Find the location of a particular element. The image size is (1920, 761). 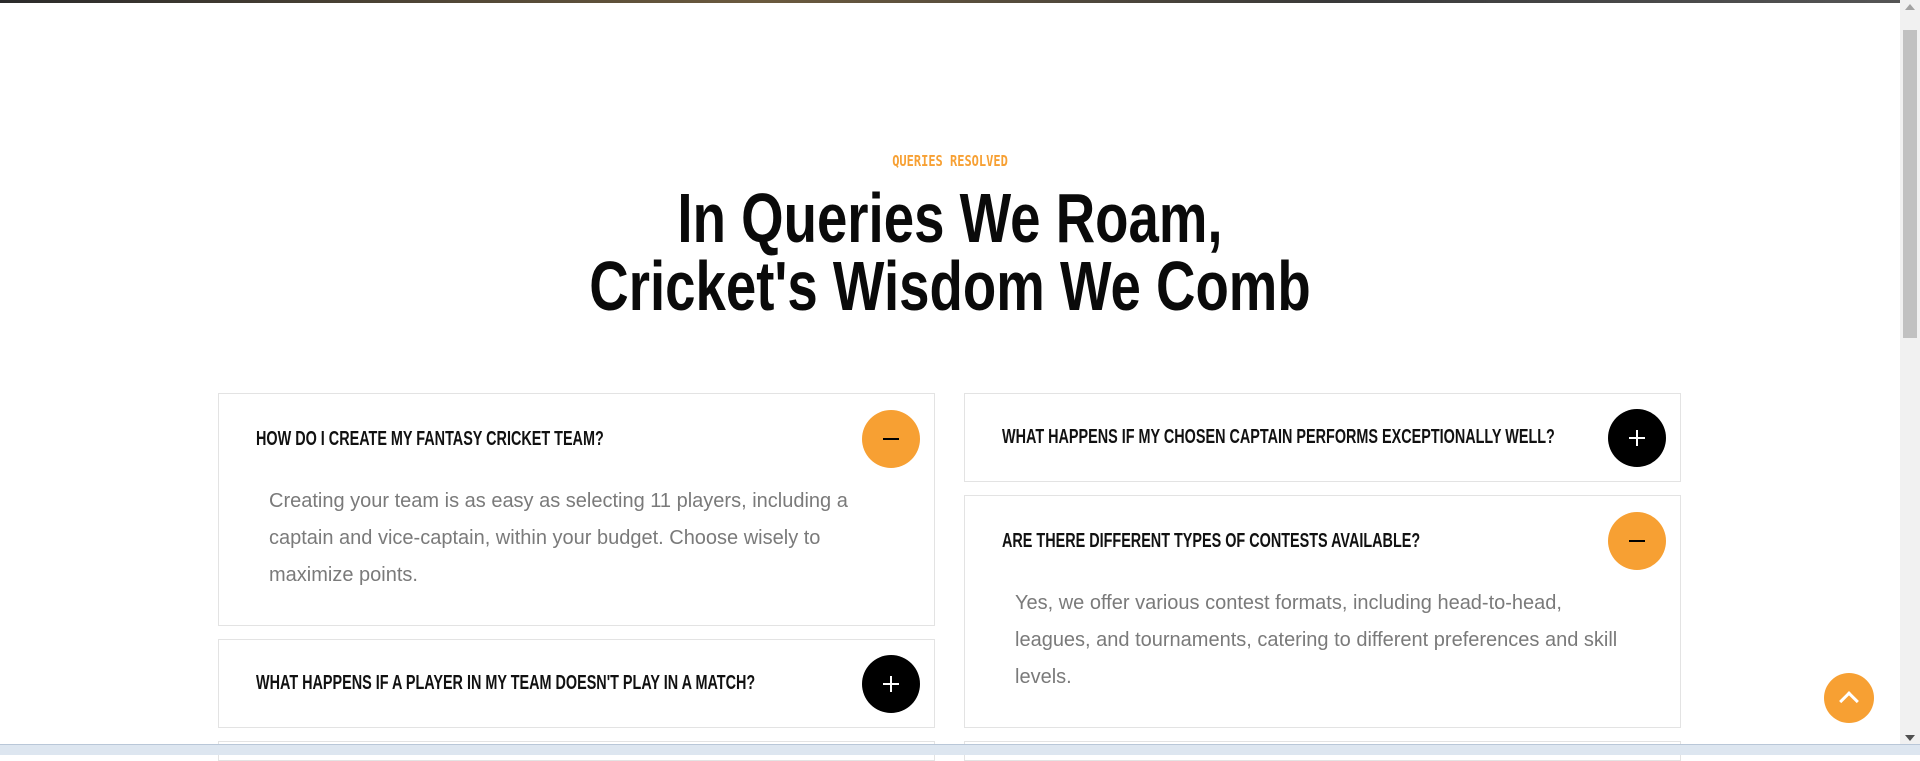

window-bottom-edge is located at coordinates (960, 749).